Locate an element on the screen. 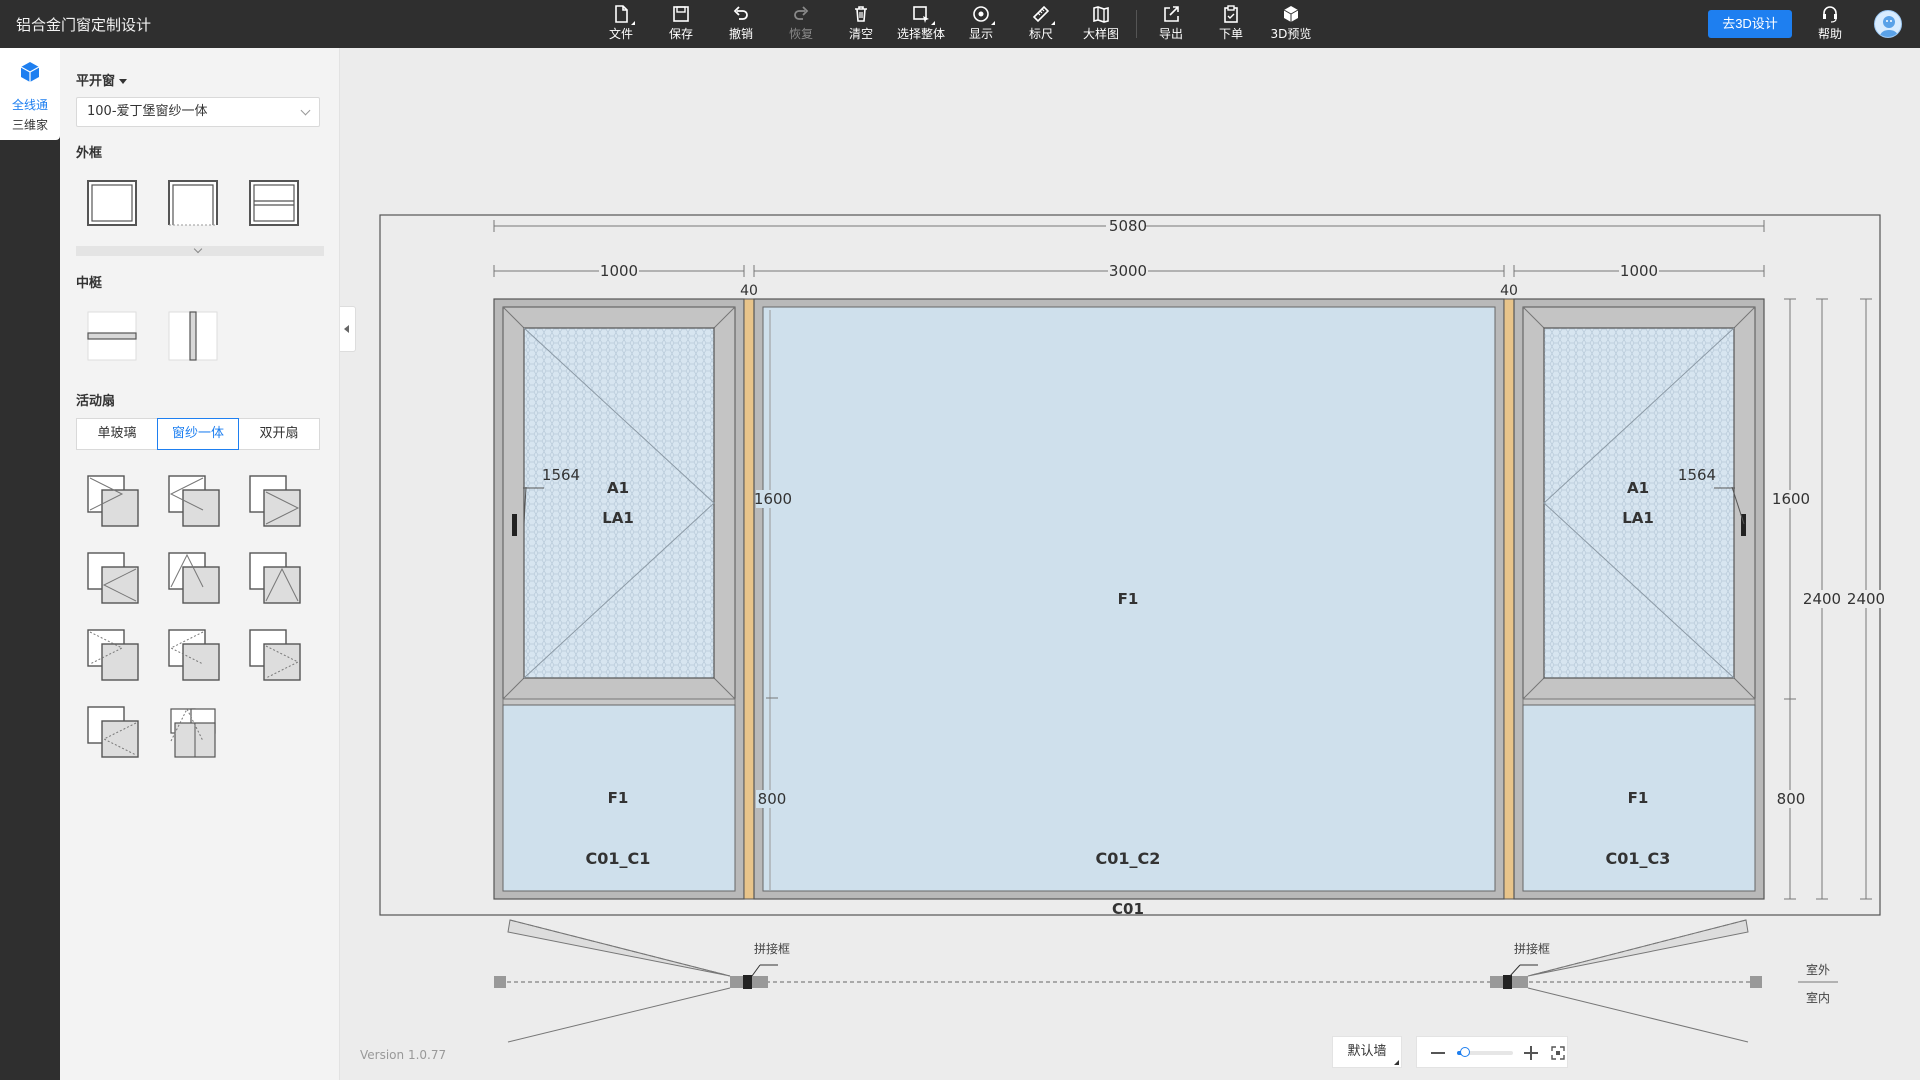 The image size is (1920, 1080). preview-3d-label: 3D预览 is located at coordinates (1291, 34).